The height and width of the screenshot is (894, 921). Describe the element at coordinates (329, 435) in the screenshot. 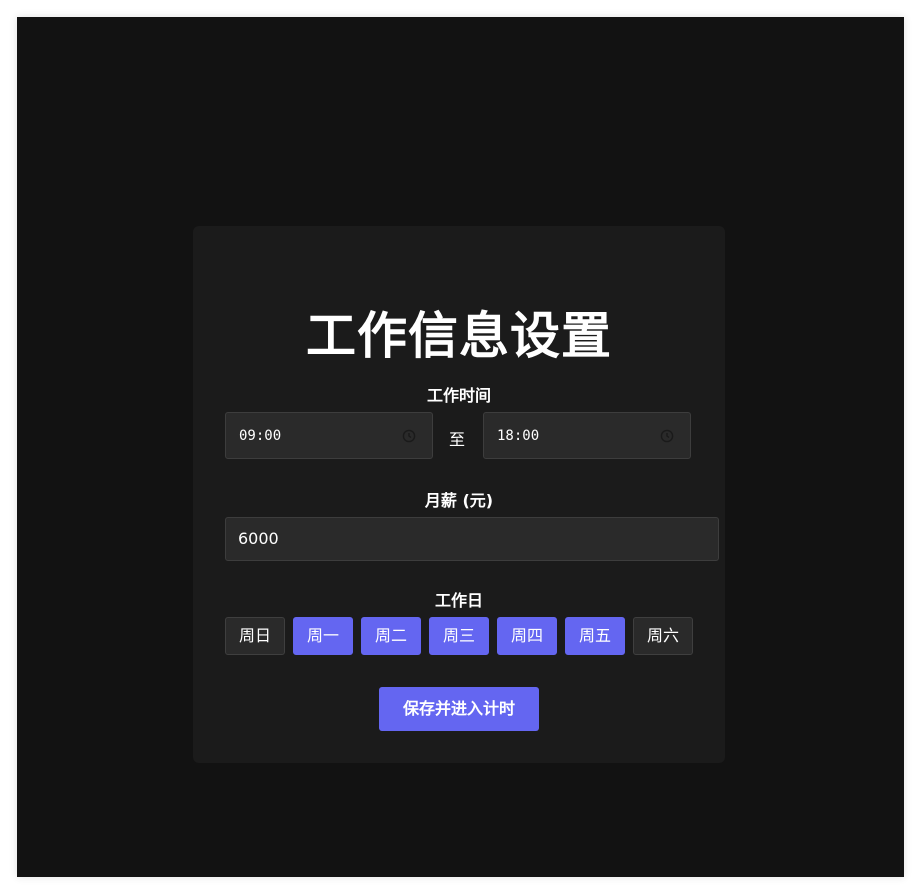

I see `start-time-input: 09:00` at that location.